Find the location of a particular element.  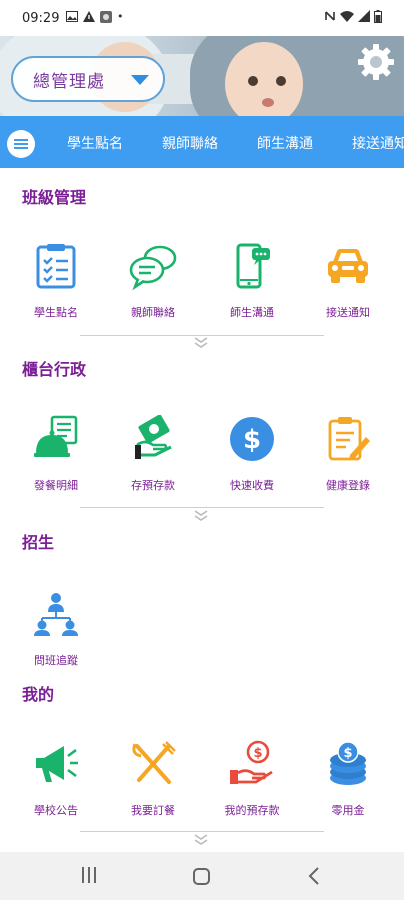

meal-tray-icon is located at coordinates (56, 436).